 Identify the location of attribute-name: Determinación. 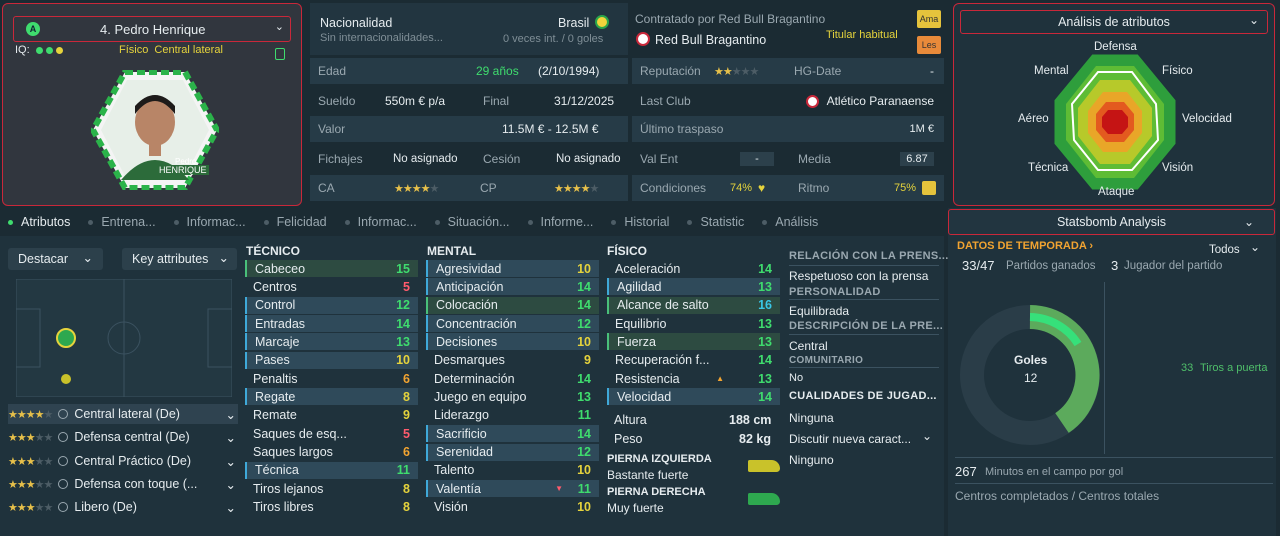
(474, 378).